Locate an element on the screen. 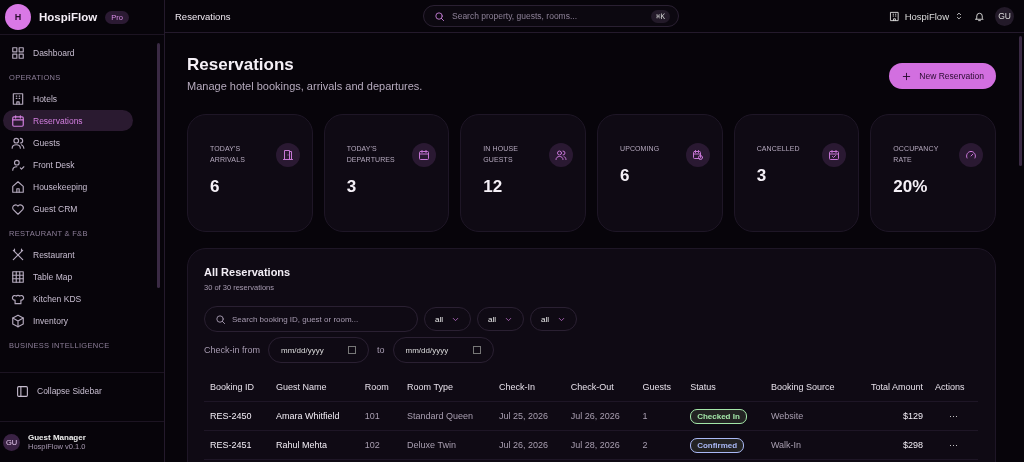 Image resolution: width=1024 pixels, height=462 pixels. gauge-icon is located at coordinates (971, 155).